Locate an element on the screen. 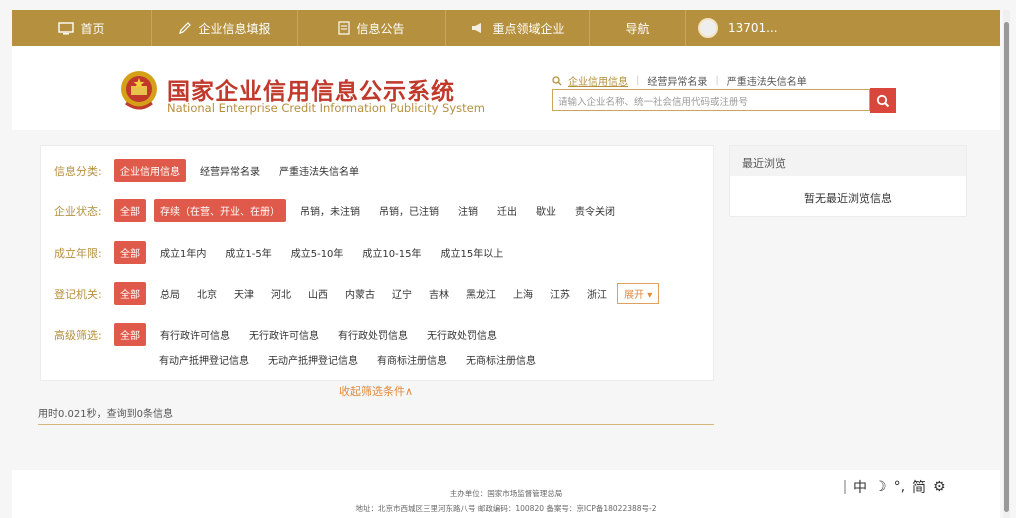 This screenshot has height=518, width=1016. filter-row-advanced: 高级筛选: 全部 有行政许可信息 无行政许可信息 有行政处罚信息 无行政处罚信息 is located at coordinates (285, 334).